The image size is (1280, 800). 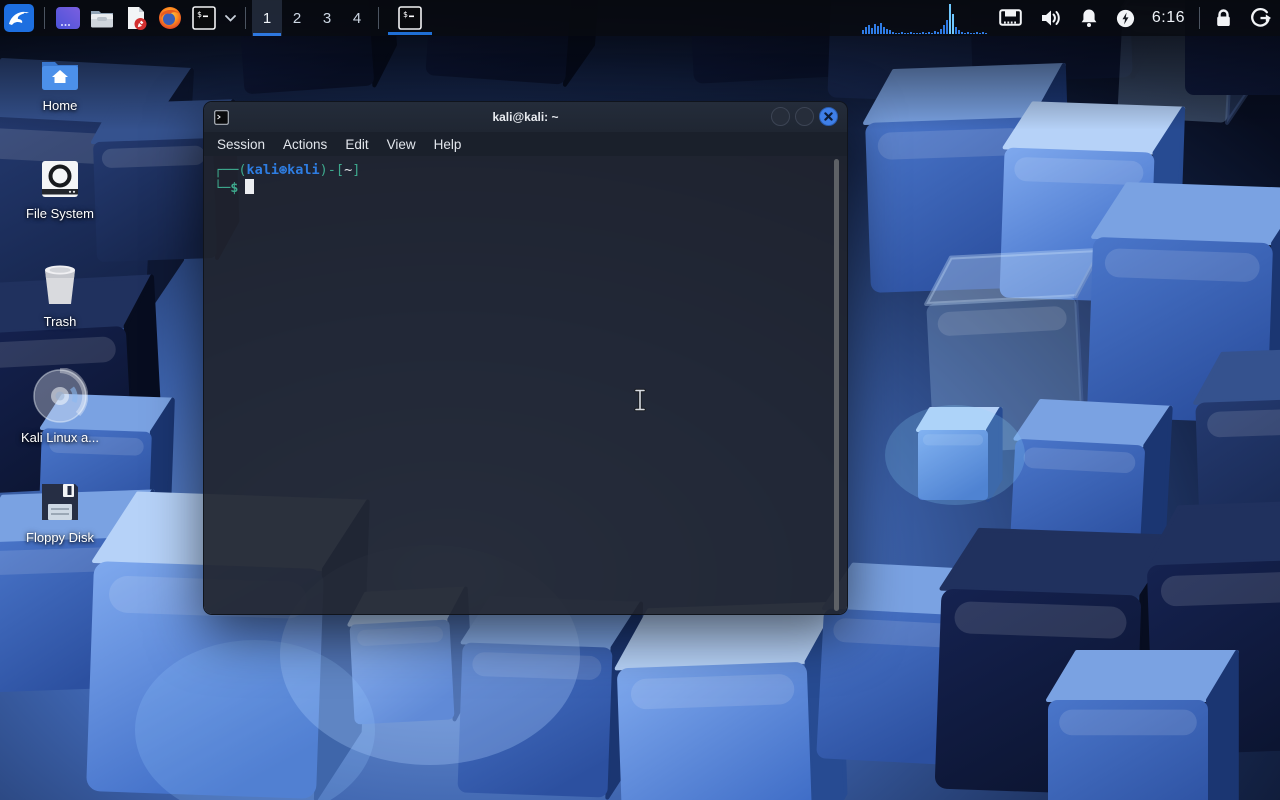 What do you see at coordinates (60, 105) in the screenshot?
I see `desktop-icon-label: Home` at bounding box center [60, 105].